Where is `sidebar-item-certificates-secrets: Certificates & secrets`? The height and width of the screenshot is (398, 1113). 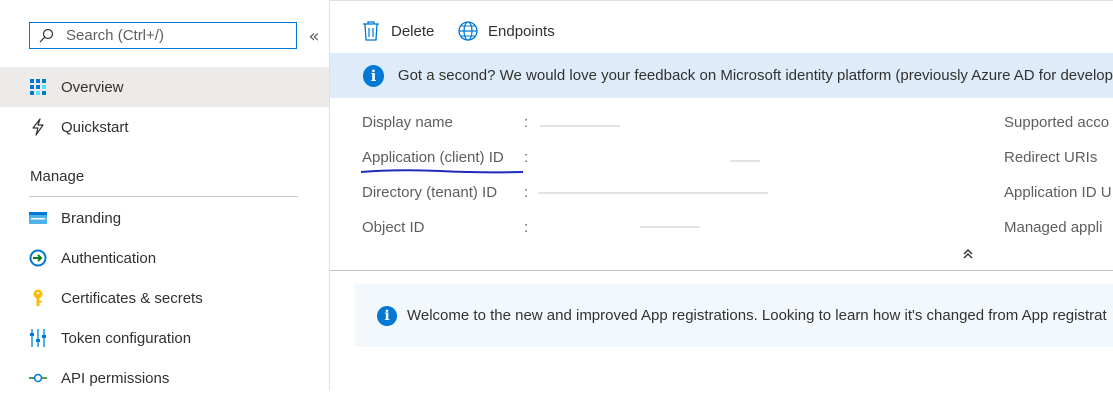 sidebar-item-certificates-secrets: Certificates & secrets is located at coordinates (164, 298).